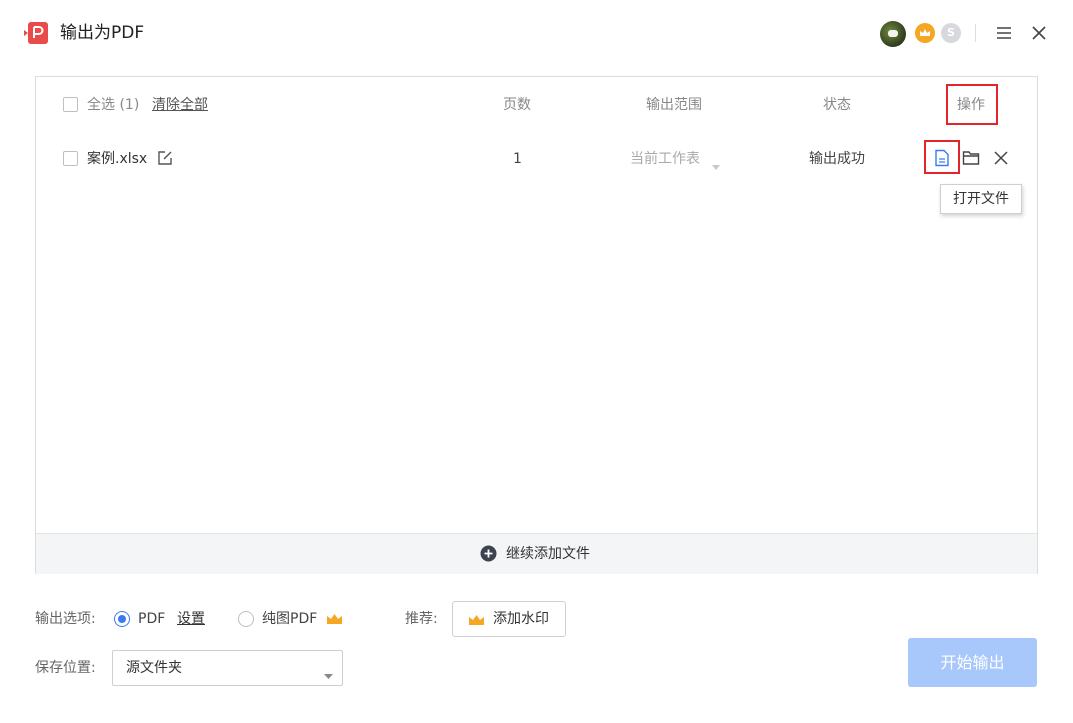 The image size is (1073, 723). What do you see at coordinates (180, 105) in the screenshot?
I see `clear-all-link: 清除全部` at bounding box center [180, 105].